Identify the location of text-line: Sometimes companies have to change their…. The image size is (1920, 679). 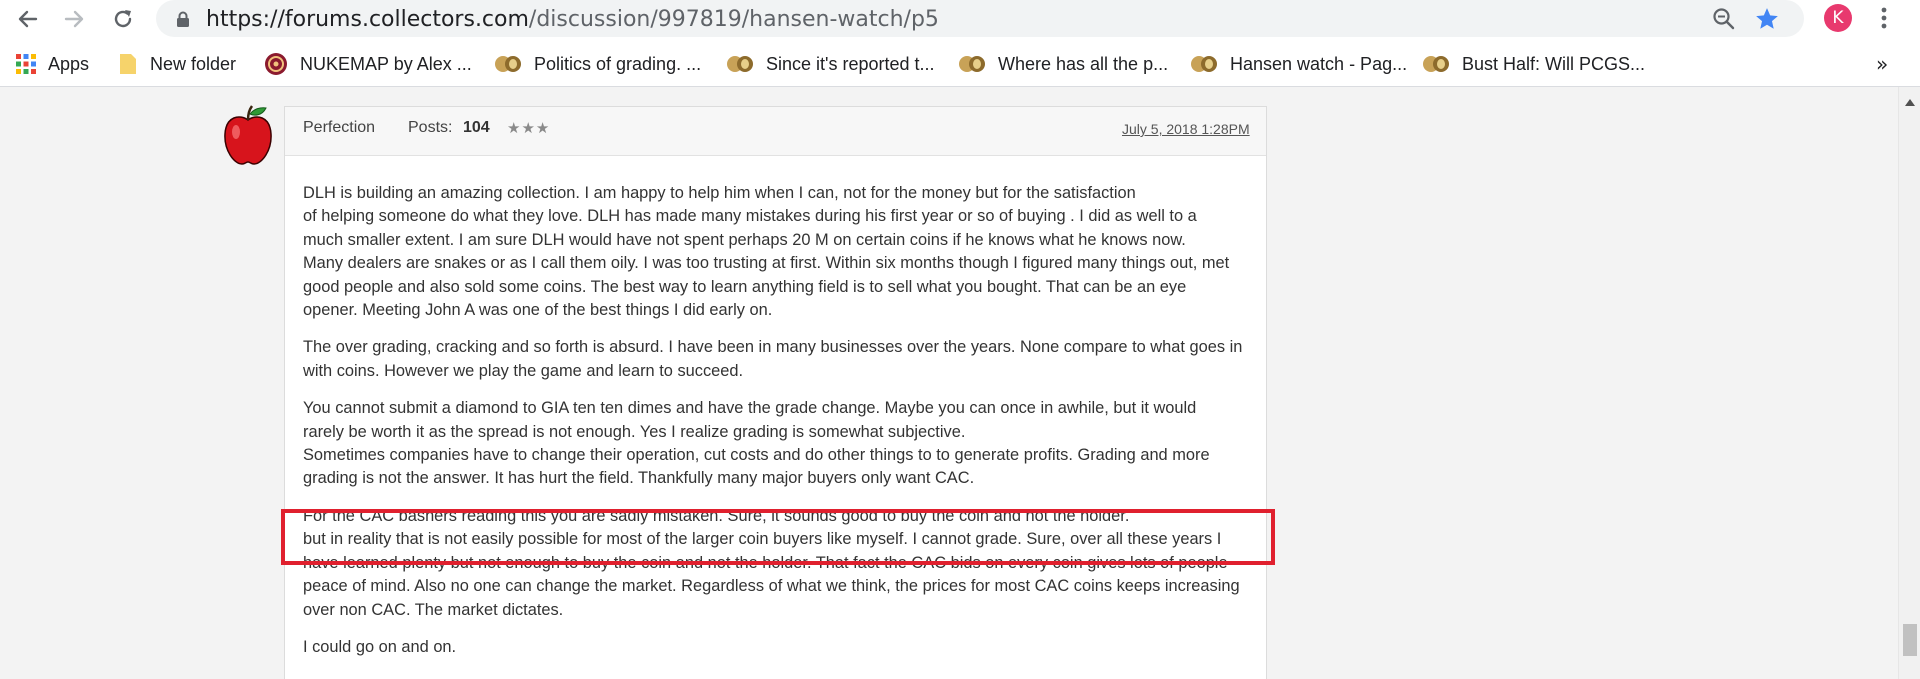
(756, 455).